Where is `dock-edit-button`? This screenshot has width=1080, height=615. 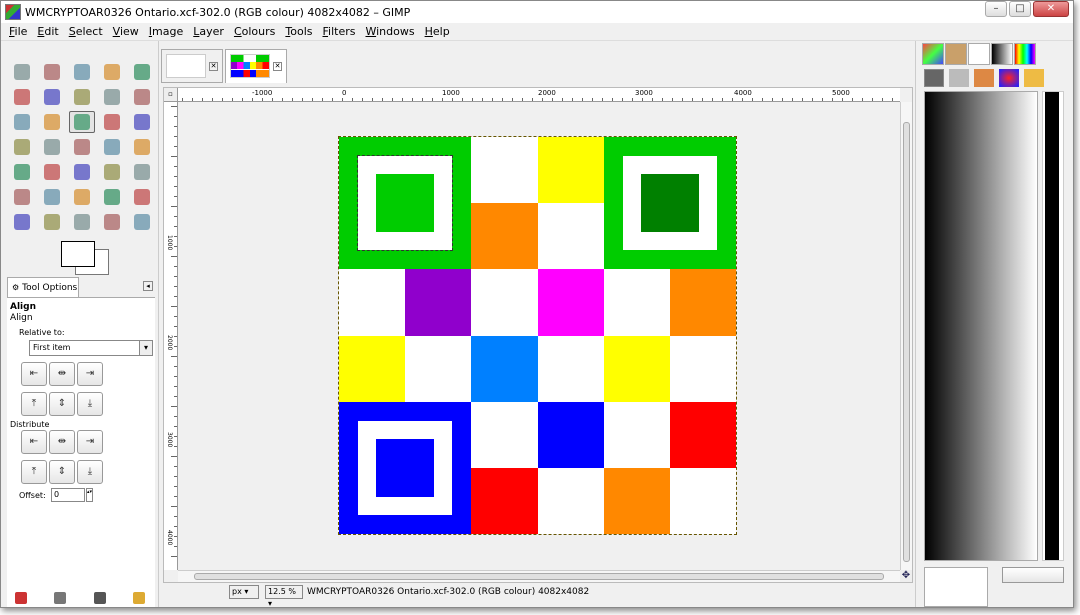 dock-edit-button is located at coordinates (1033, 575).